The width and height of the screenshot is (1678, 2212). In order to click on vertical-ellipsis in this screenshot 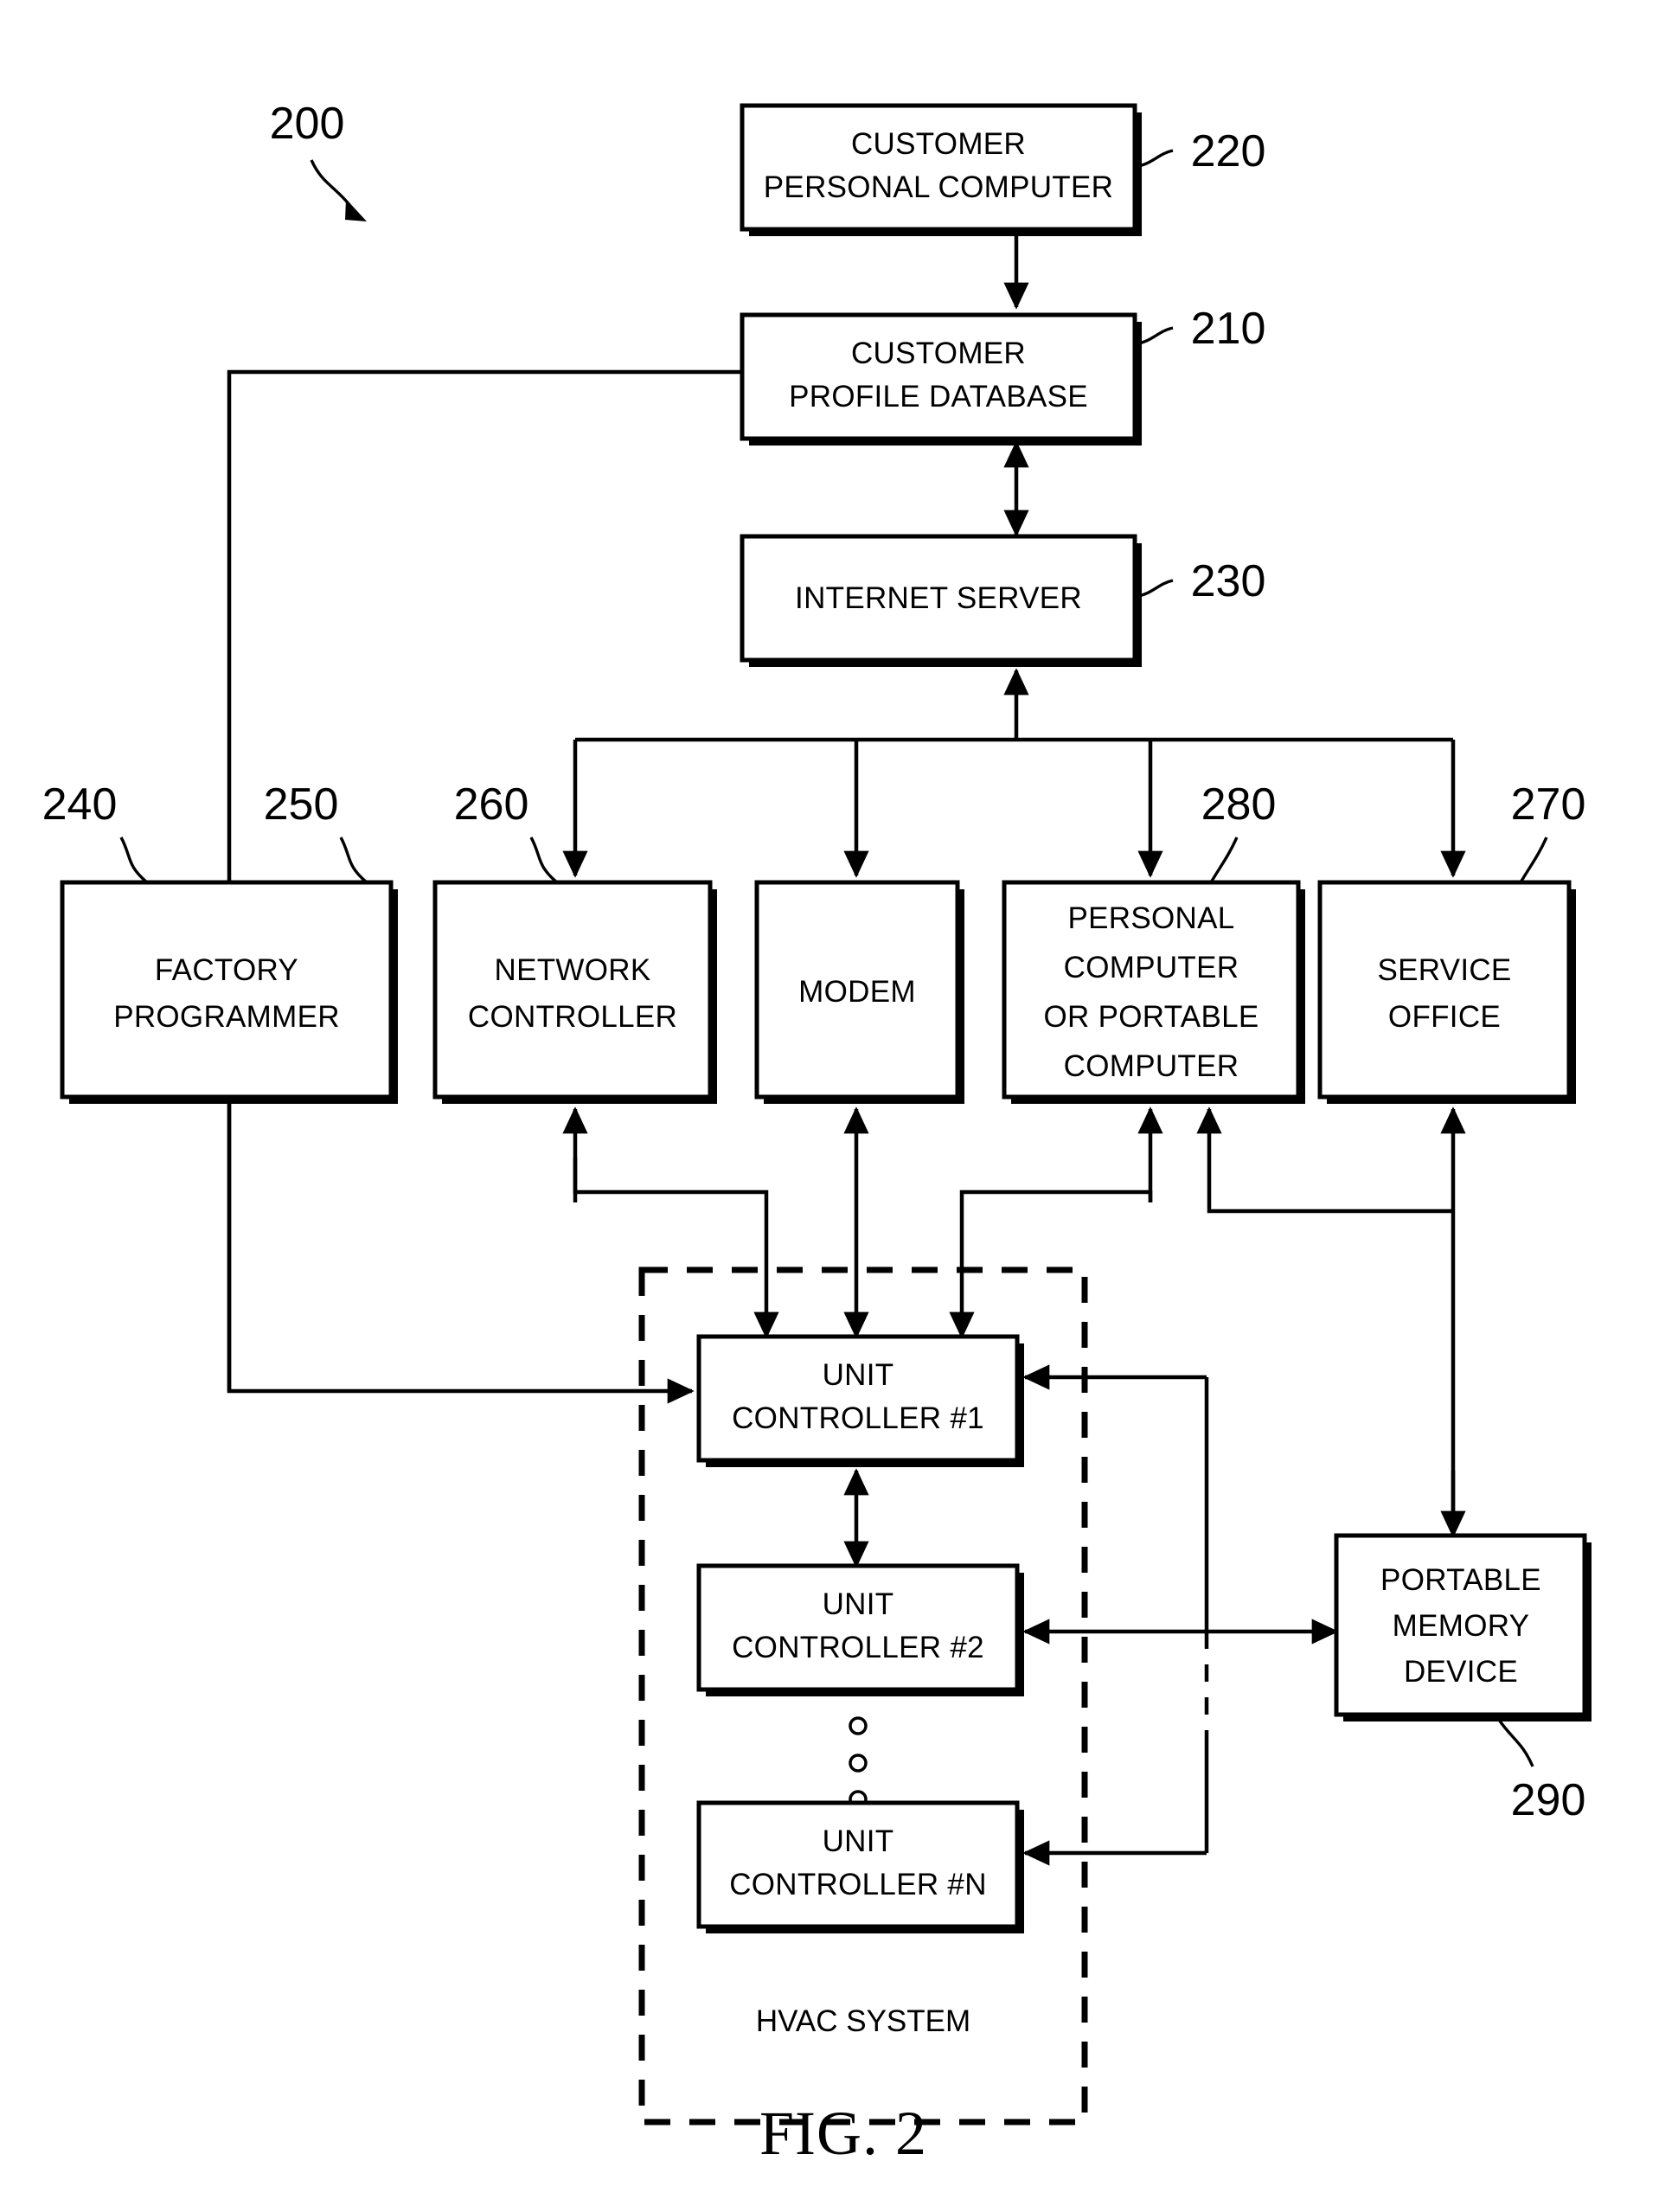, I will do `click(859, 1763)`.